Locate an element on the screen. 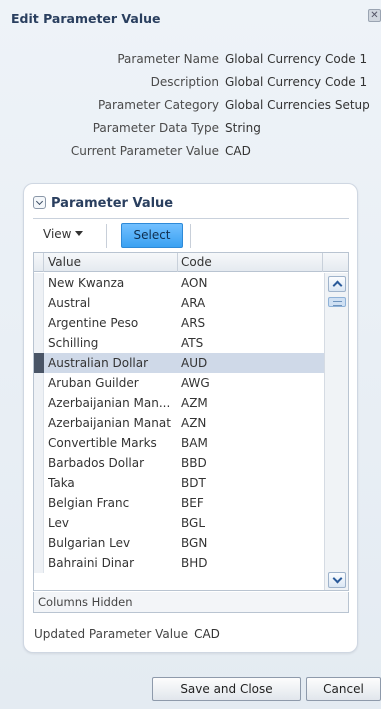 The height and width of the screenshot is (709, 381). table-row: Azerbaijanian Manat AZN is located at coordinates (179, 423).